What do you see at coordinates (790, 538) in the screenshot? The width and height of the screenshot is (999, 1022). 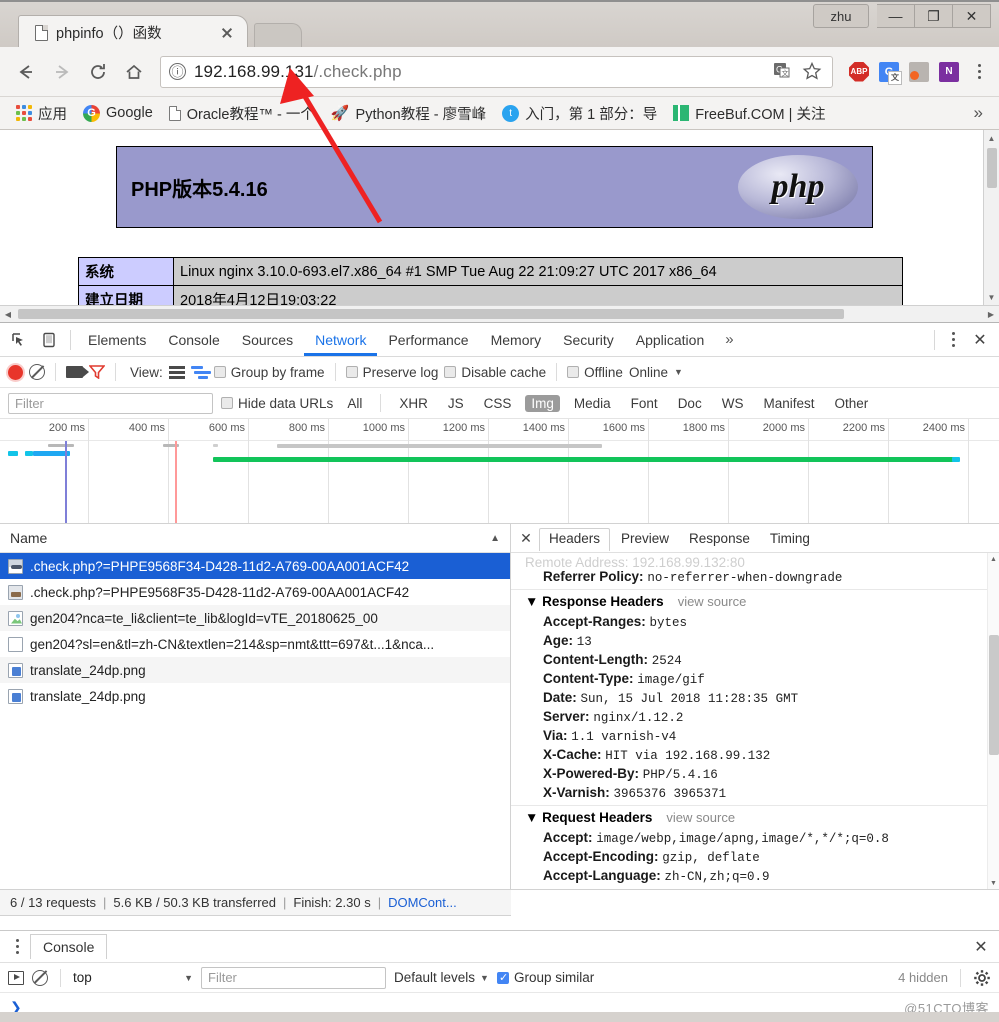 I see `tab-timing: Timing` at bounding box center [790, 538].